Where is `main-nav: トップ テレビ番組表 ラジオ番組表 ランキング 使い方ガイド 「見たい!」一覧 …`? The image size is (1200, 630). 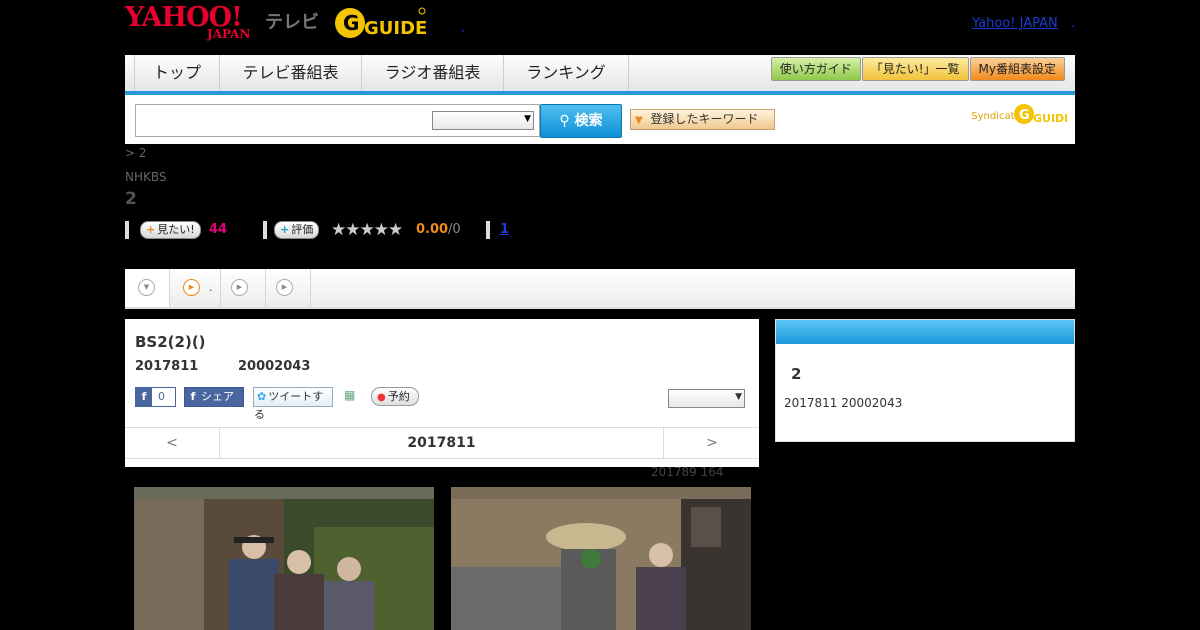 main-nav: トップ テレビ番組表 ラジオ番組表 ランキング 使い方ガイド 「見たい!」一覧 … is located at coordinates (600, 75).